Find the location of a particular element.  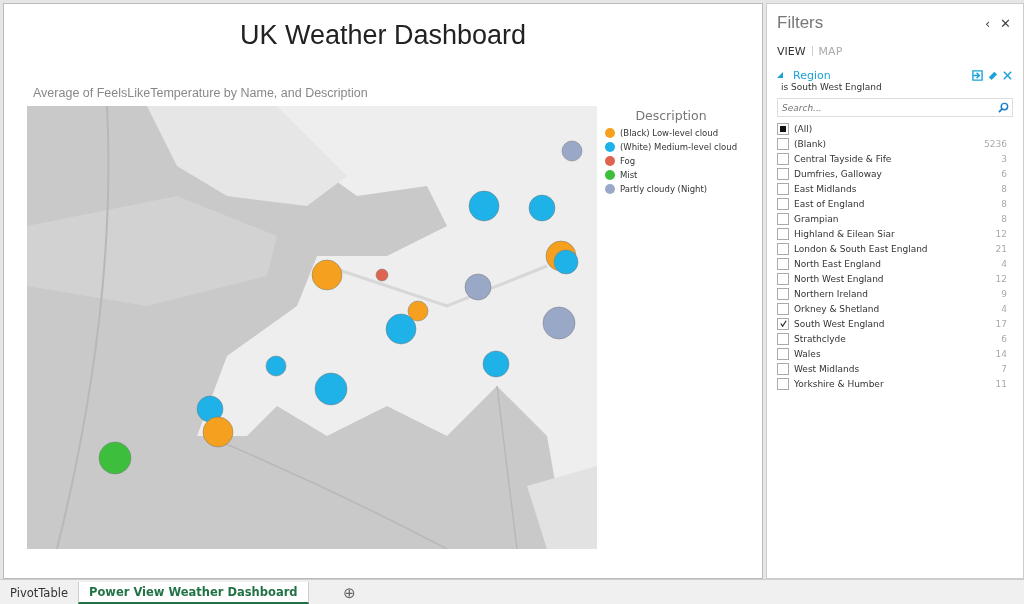

chart-title: Average of FeelsLikeTemperature by Name, and Description is located at coordinates (200, 93).